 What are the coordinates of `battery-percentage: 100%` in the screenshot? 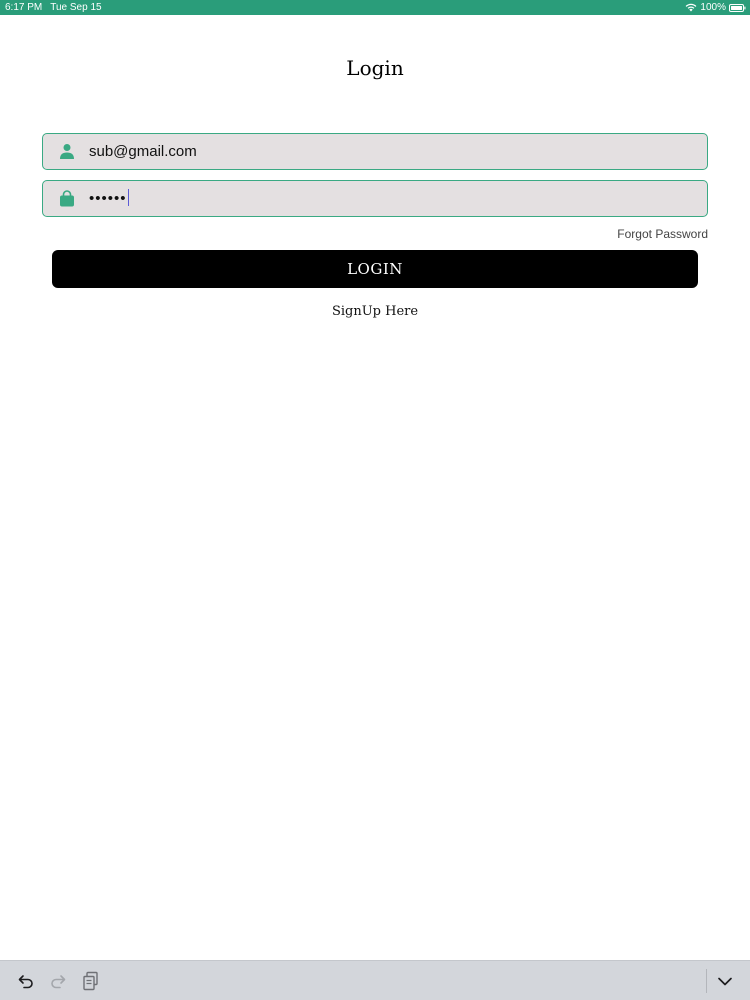 It's located at (713, 7).